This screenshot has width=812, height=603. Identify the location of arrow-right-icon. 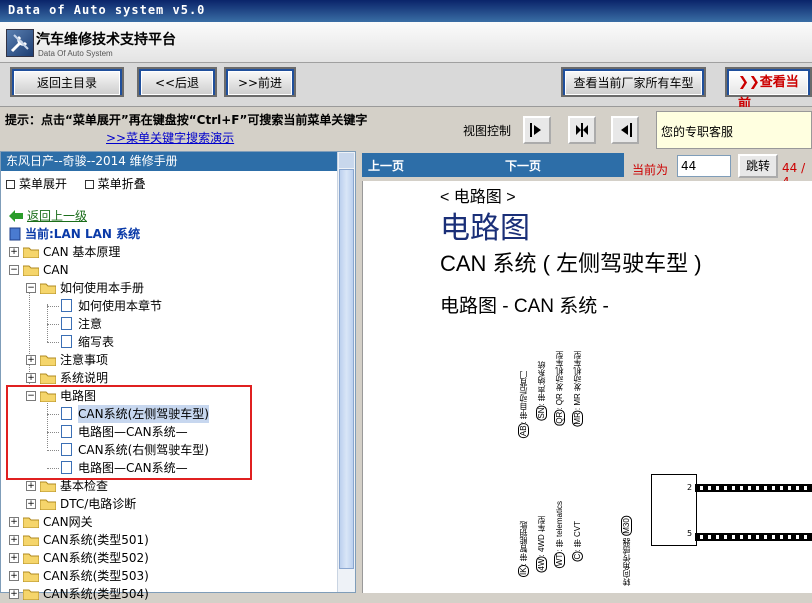
(535, 130).